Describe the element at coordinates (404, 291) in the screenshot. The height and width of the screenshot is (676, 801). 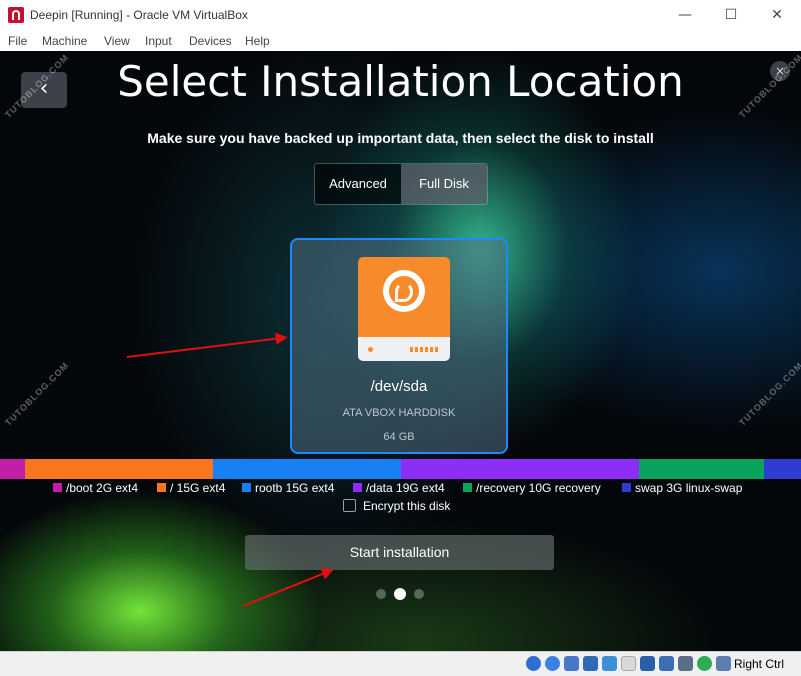
I see `deepin-logo-icon` at that location.